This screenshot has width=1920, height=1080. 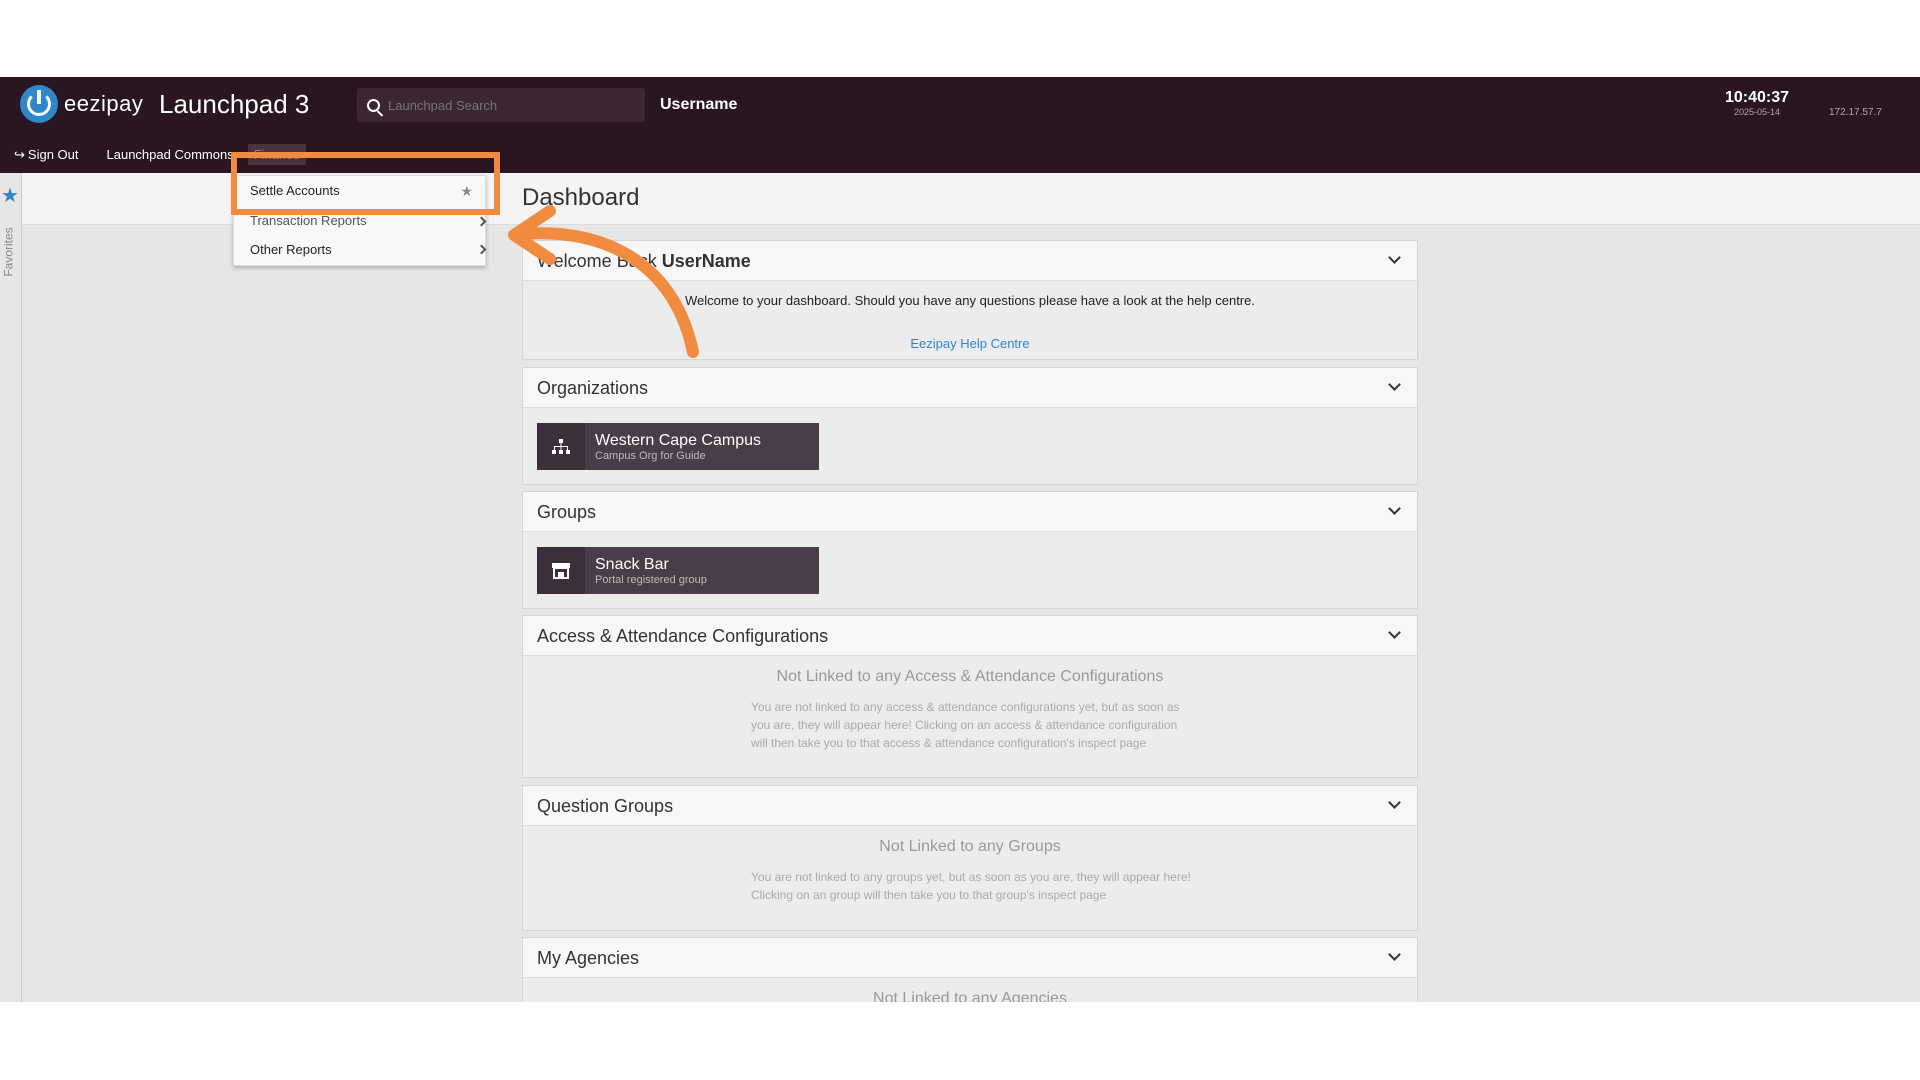 What do you see at coordinates (588, 958) in the screenshot?
I see `agencies-title: My Agencies` at bounding box center [588, 958].